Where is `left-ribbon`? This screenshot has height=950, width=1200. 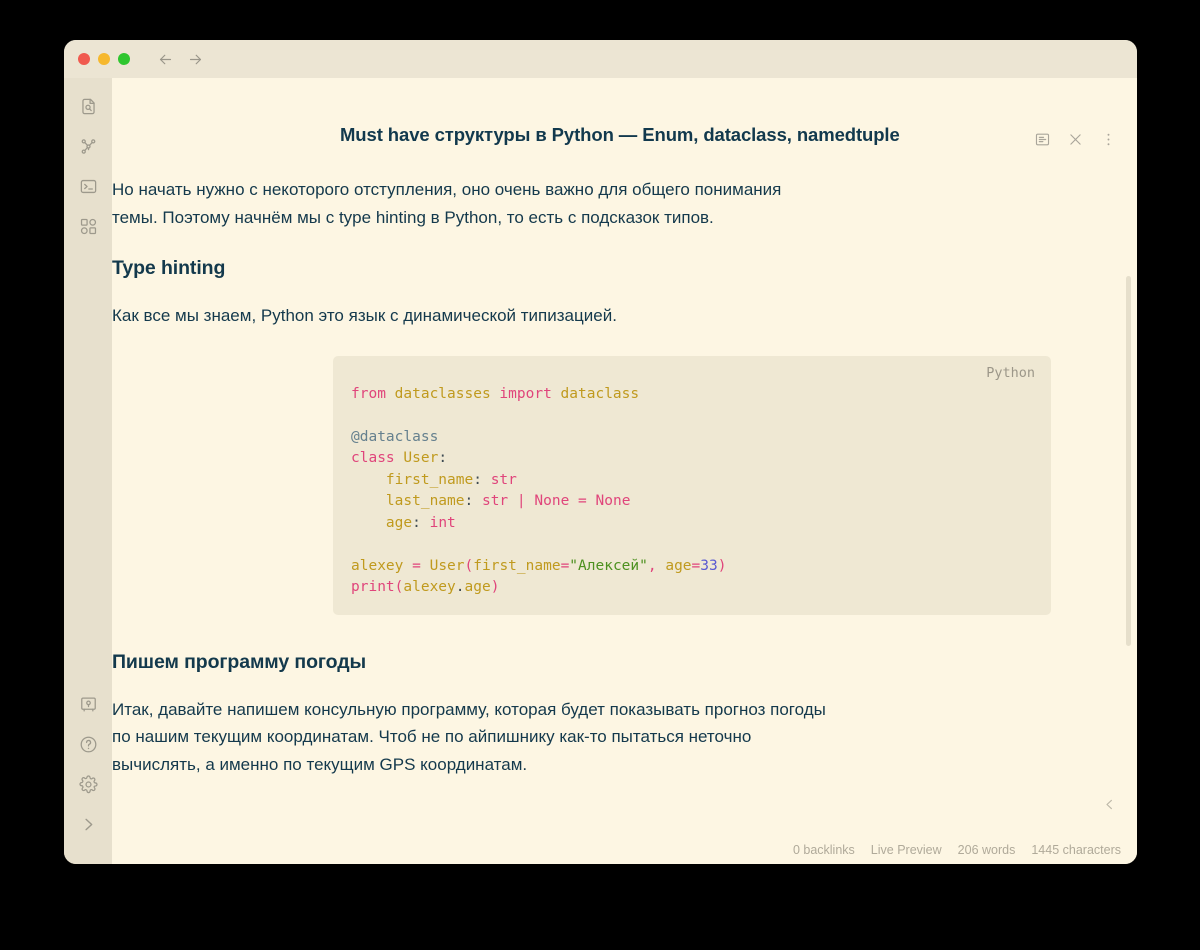 left-ribbon is located at coordinates (88, 471).